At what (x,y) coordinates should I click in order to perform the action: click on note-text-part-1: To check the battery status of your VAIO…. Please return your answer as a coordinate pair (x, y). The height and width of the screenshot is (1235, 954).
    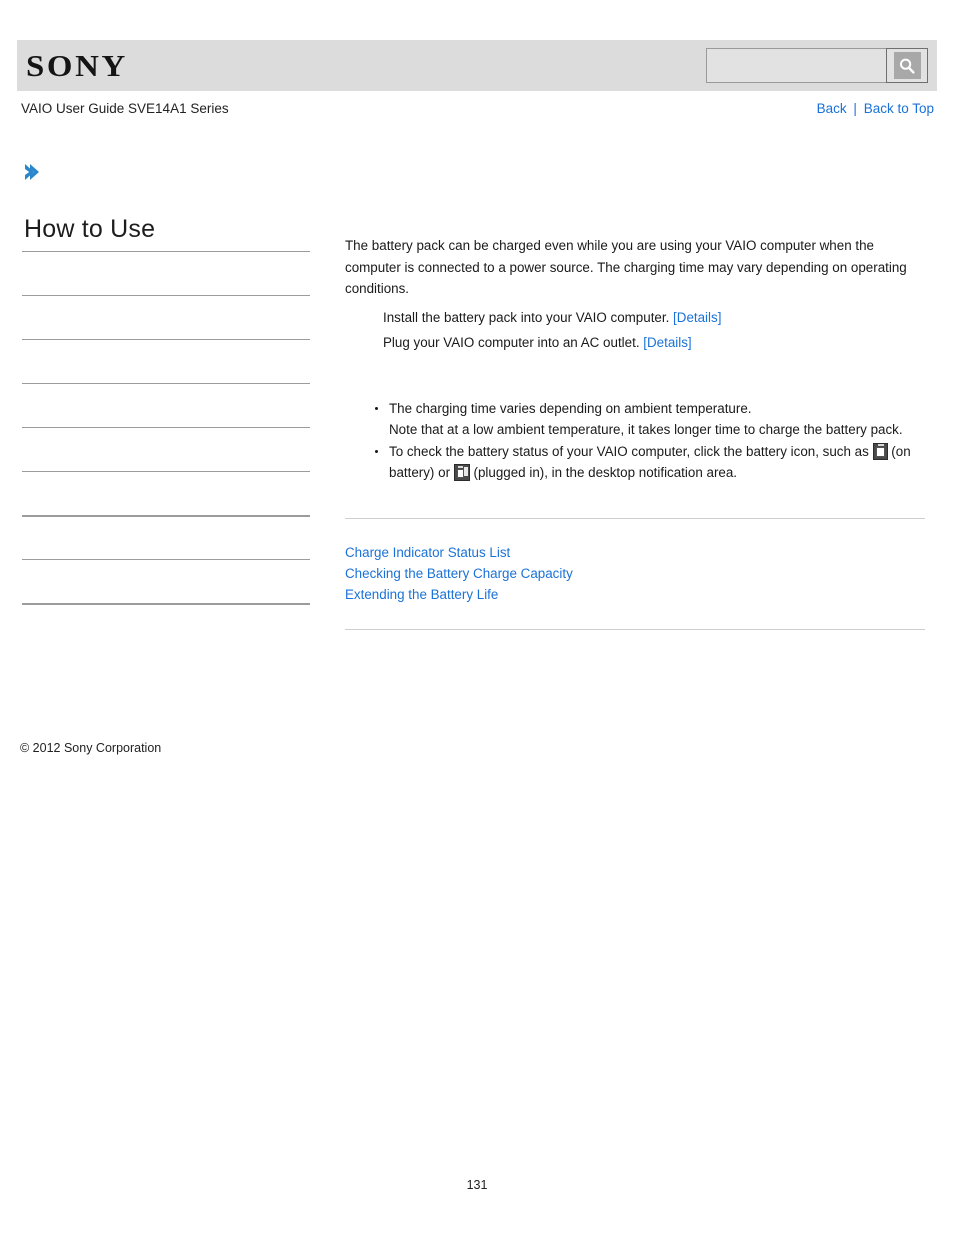
    Looking at the image, I should click on (629, 451).